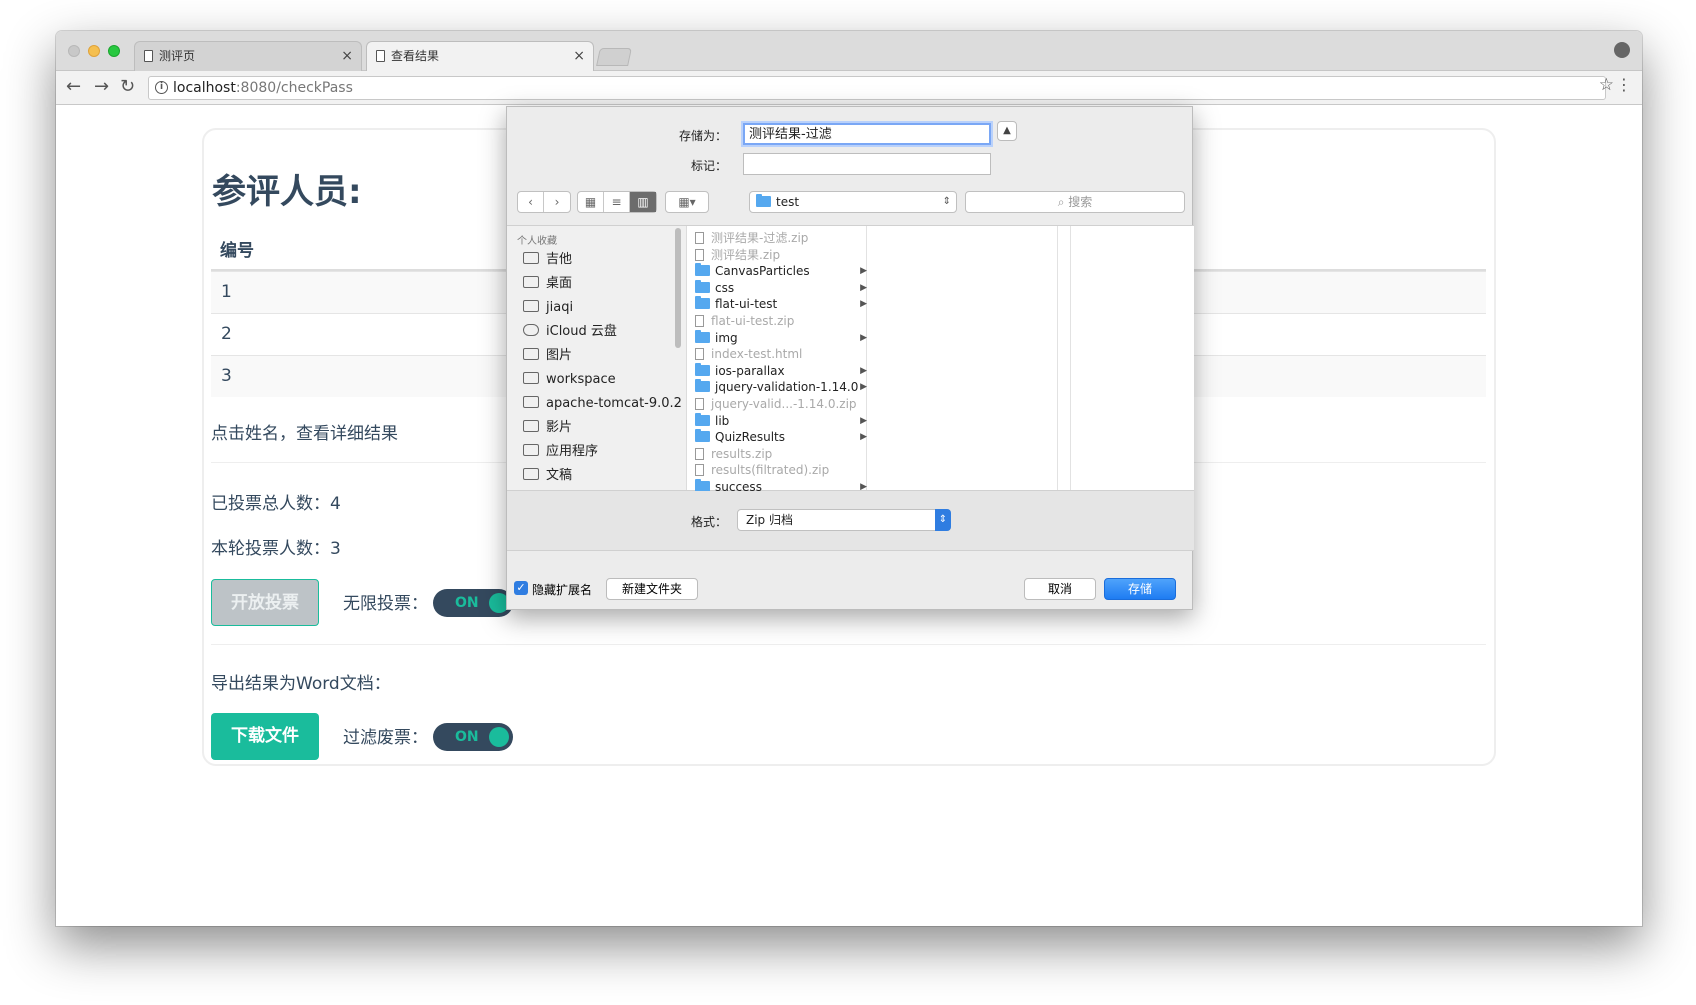 This screenshot has width=1696, height=1005. Describe the element at coordinates (867, 134) in the screenshot. I see `save-as-input: 测评结果-过滤` at that location.